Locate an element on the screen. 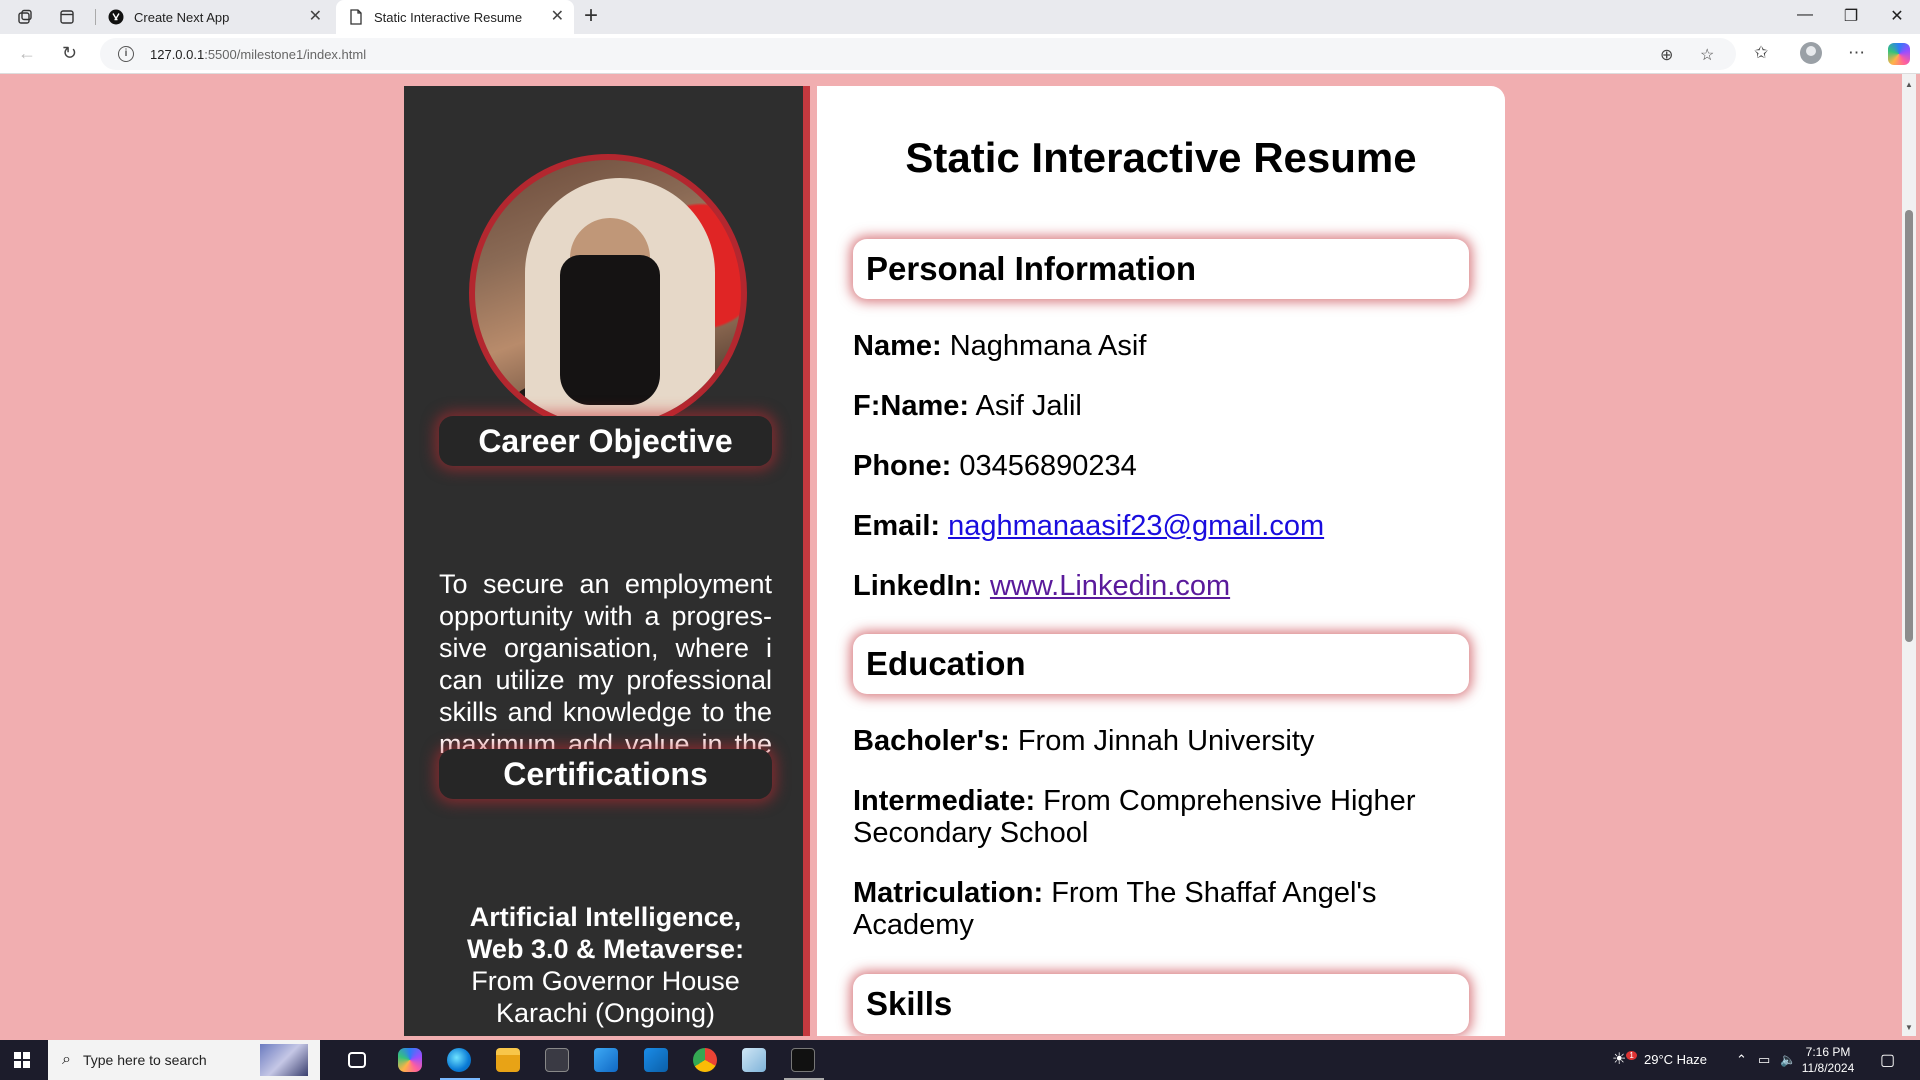 The image size is (1920, 1080). workspaces-icon is located at coordinates (25, 17).